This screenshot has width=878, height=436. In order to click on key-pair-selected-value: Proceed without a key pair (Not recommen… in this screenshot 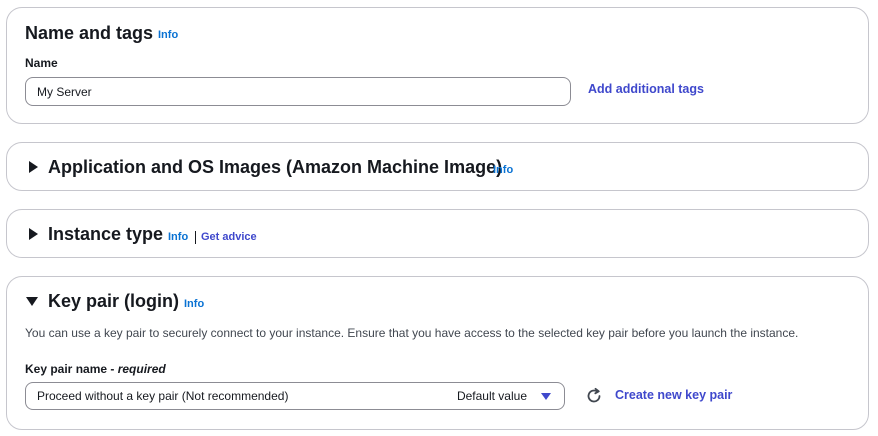, I will do `click(163, 396)`.